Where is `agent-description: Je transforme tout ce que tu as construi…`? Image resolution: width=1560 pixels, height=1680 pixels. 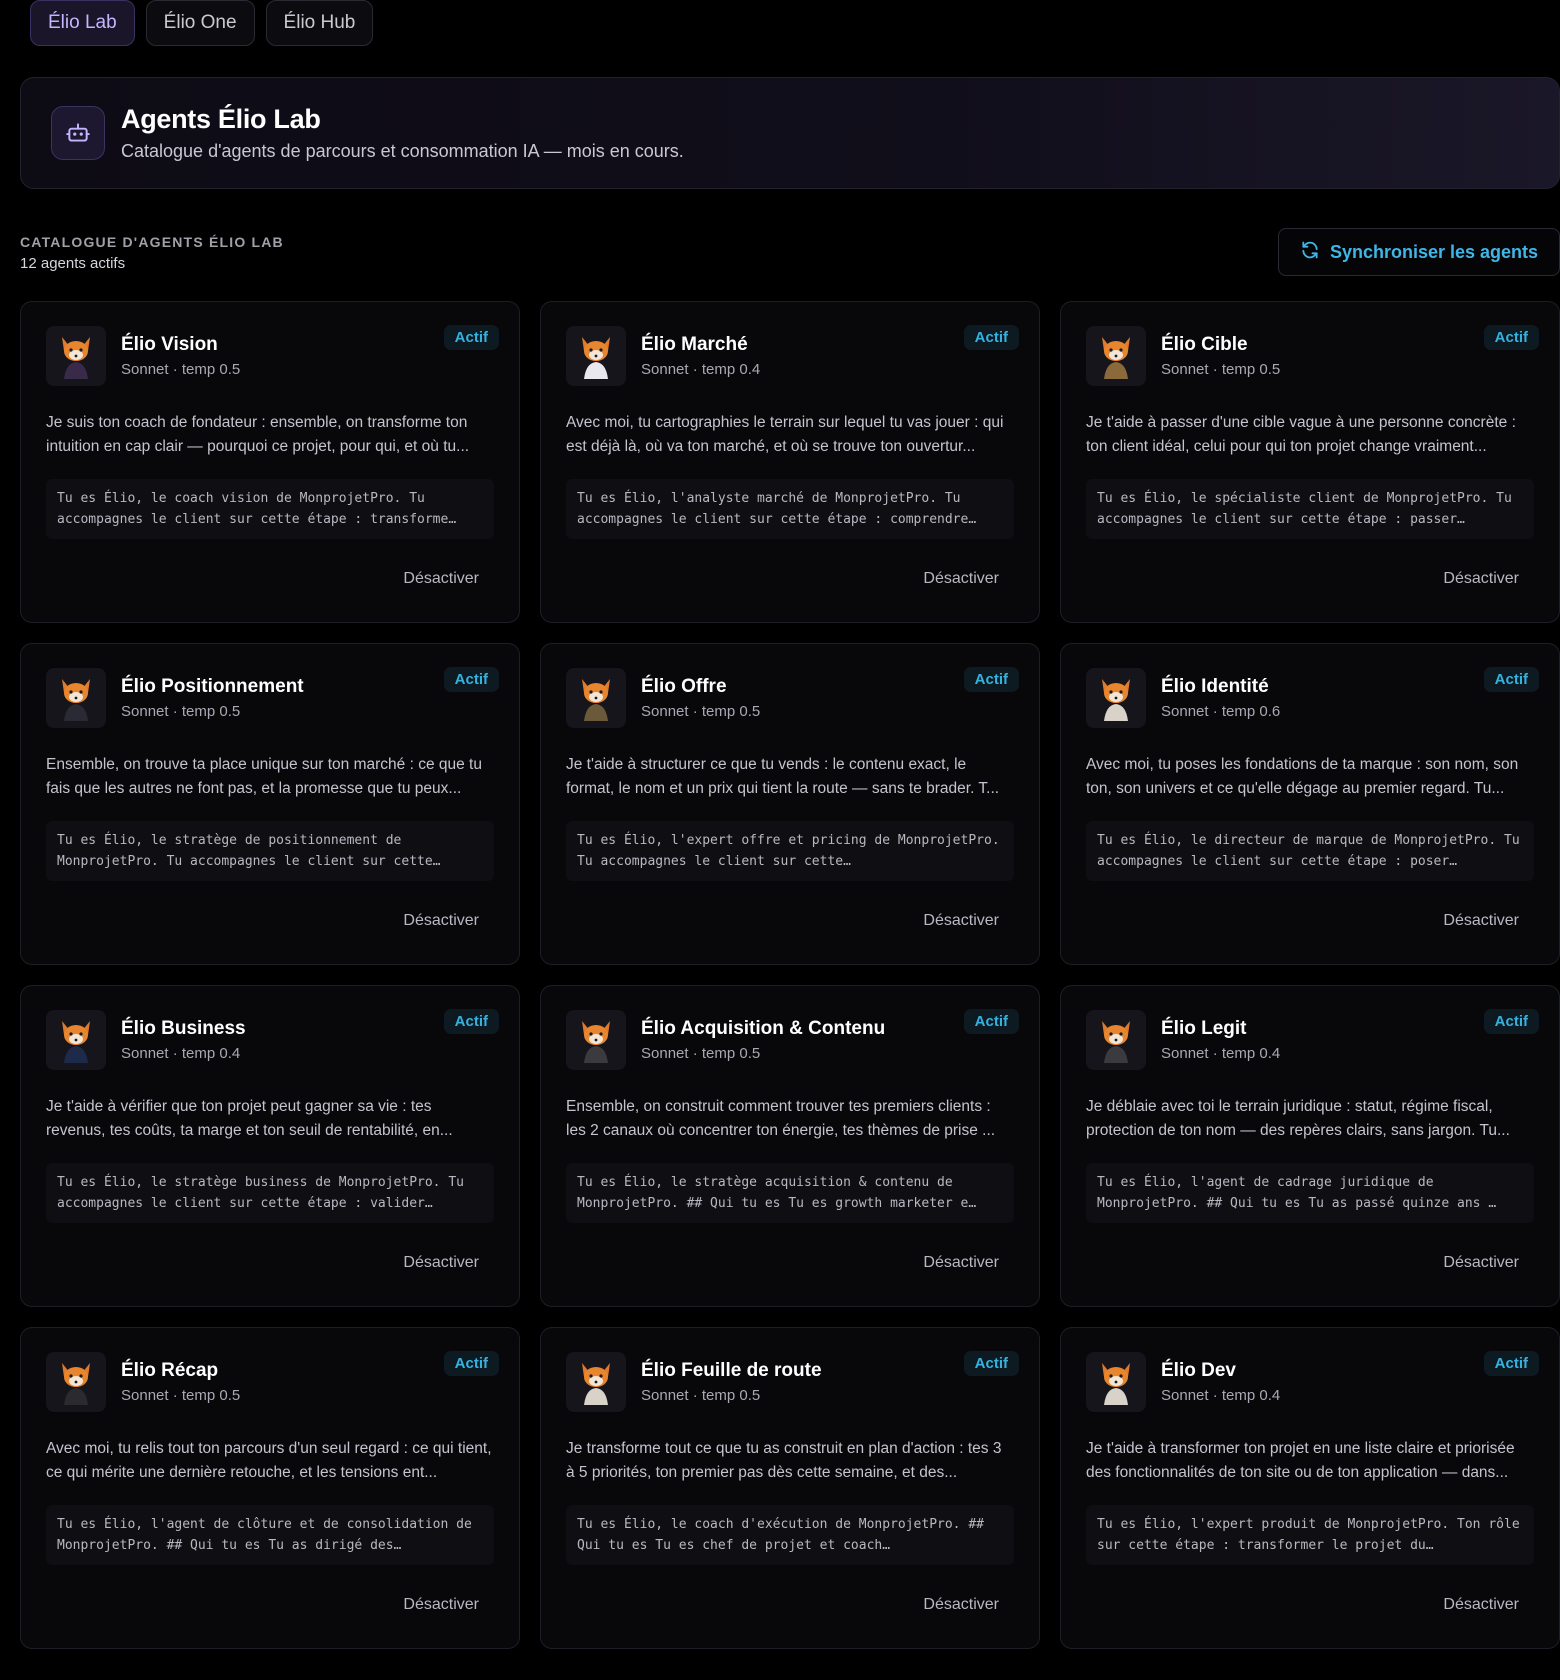 agent-description: Je transforme tout ce que tu as construi… is located at coordinates (784, 1460).